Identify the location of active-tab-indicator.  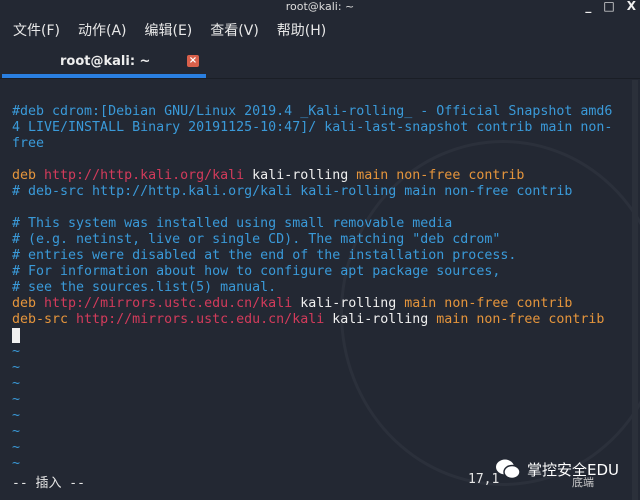
(104, 76).